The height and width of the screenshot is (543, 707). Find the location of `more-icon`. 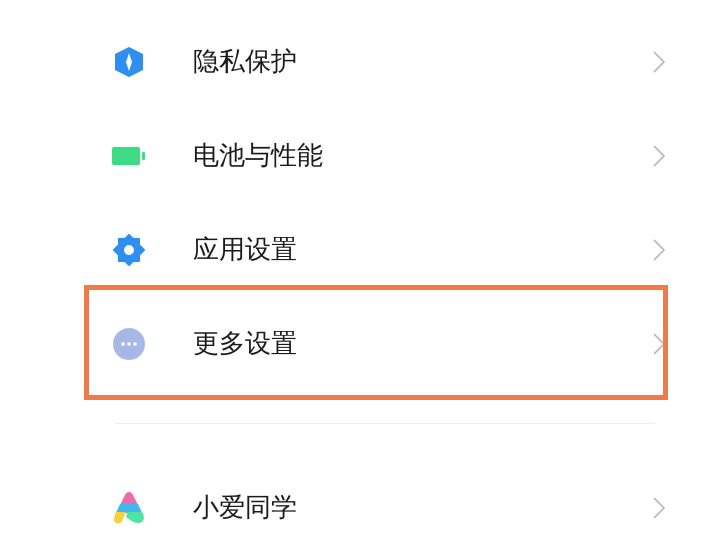

more-icon is located at coordinates (129, 344).